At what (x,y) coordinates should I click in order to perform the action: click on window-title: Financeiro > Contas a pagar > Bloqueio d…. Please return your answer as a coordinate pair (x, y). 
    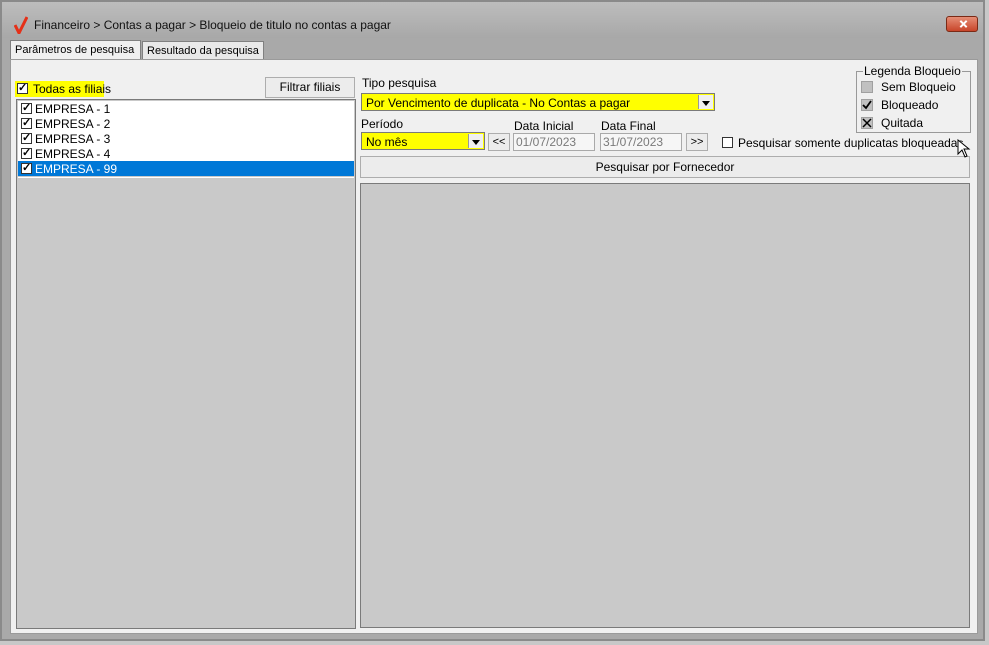
    Looking at the image, I should click on (212, 25).